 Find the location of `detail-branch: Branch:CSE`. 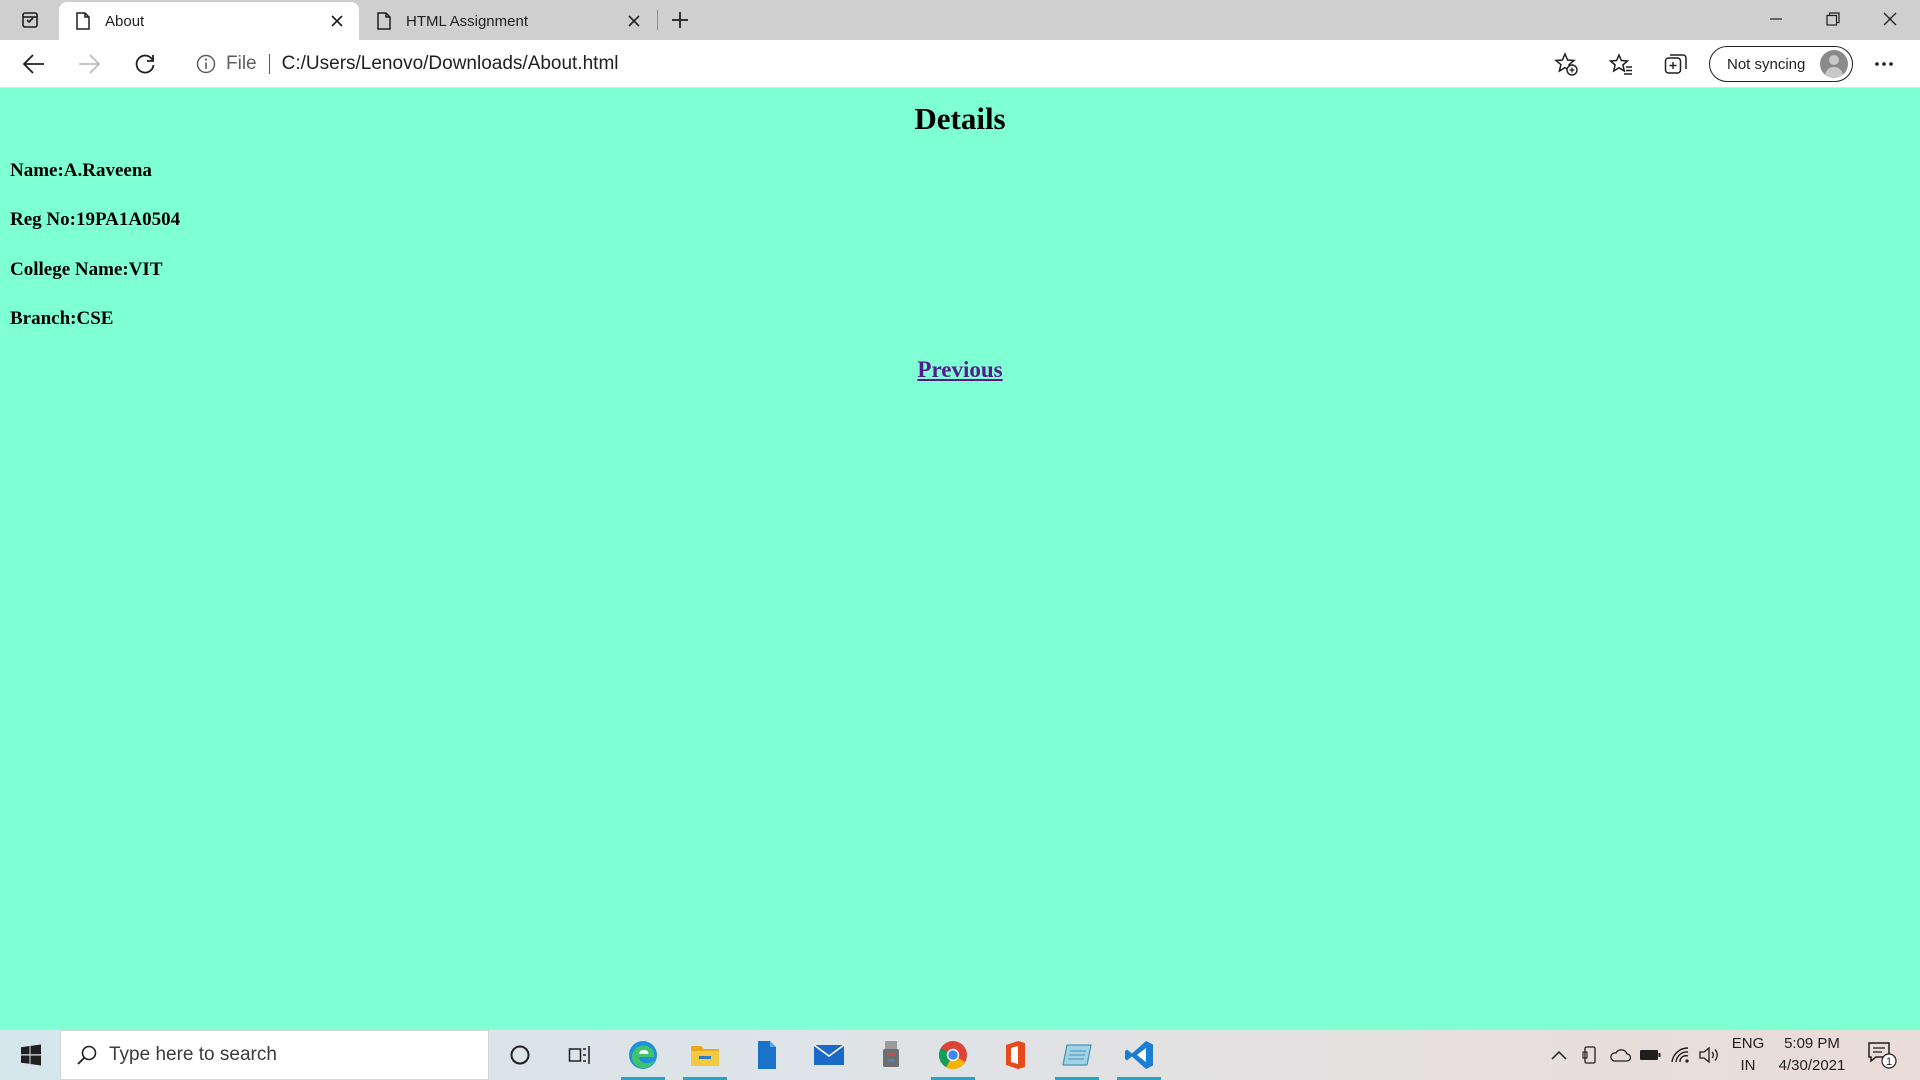

detail-branch: Branch:CSE is located at coordinates (62, 318).